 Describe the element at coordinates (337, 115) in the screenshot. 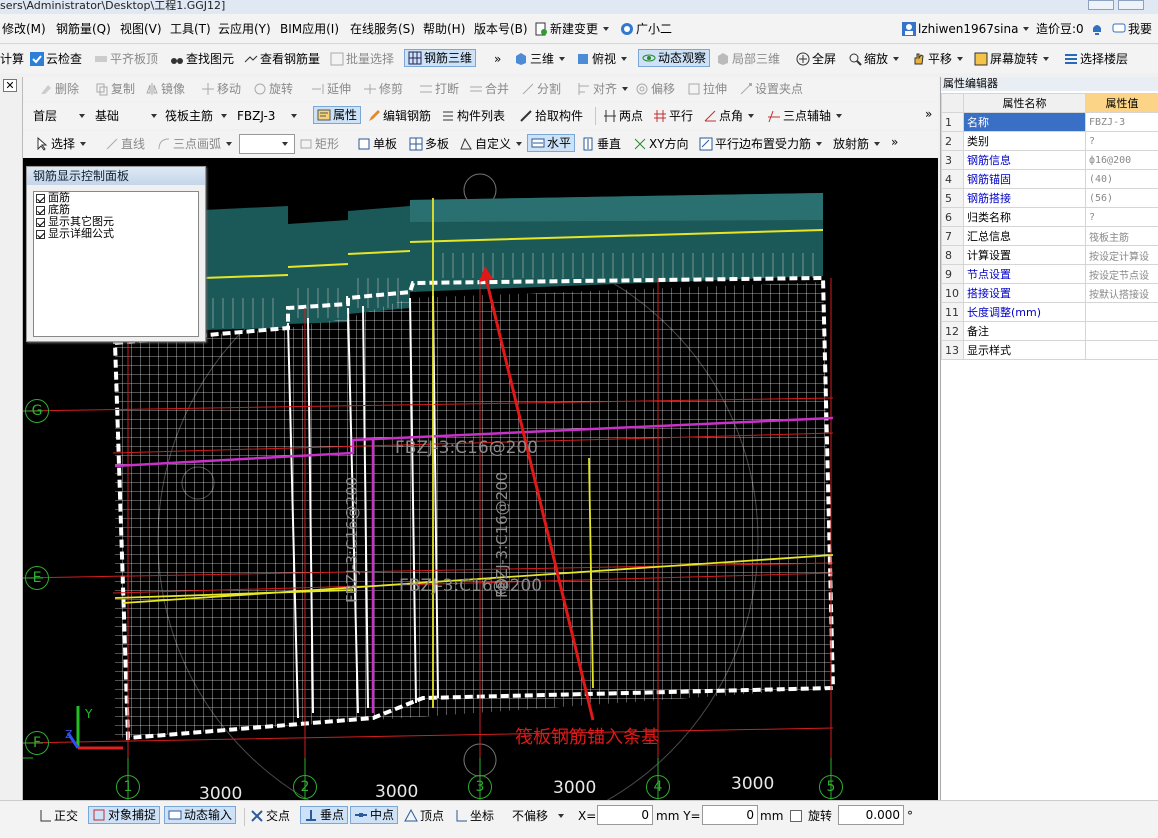

I see `properties-button: 属性` at that location.